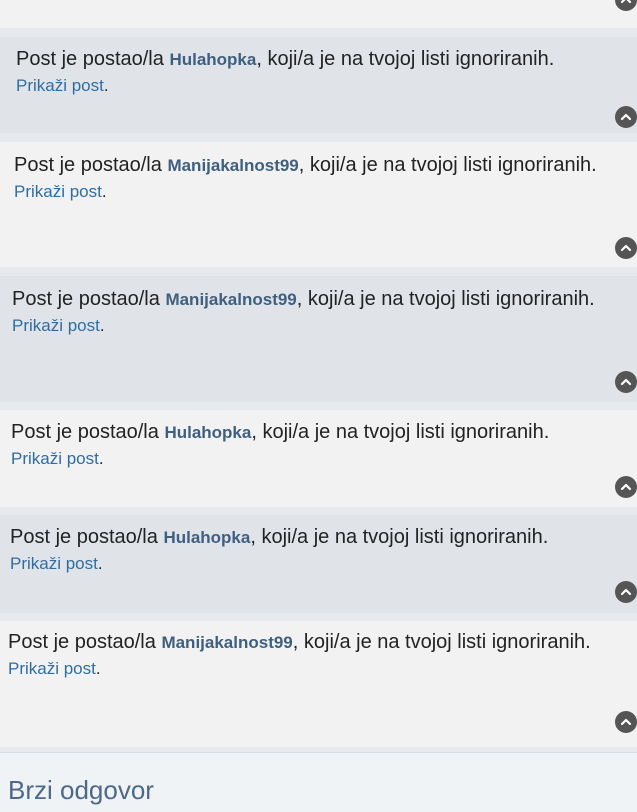 The height and width of the screenshot is (812, 637). Describe the element at coordinates (81, 790) in the screenshot. I see `quick-reply-title: Brzi odgovor` at that location.